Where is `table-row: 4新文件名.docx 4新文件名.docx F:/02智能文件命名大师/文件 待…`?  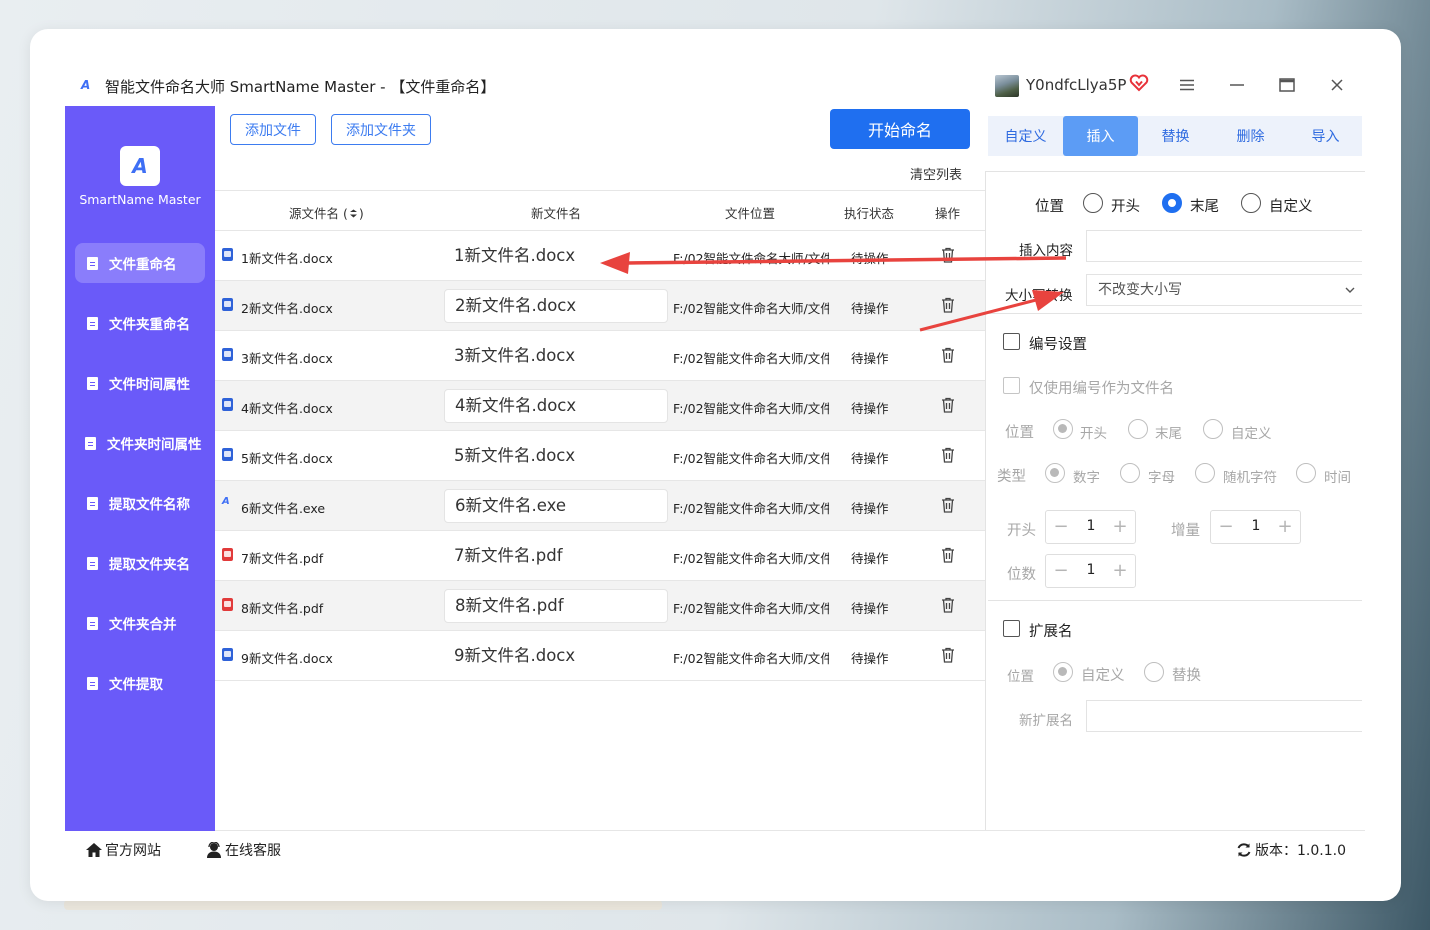
table-row: 4新文件名.docx 4新文件名.docx F:/02智能文件命名大师/文件 待… is located at coordinates (600, 406).